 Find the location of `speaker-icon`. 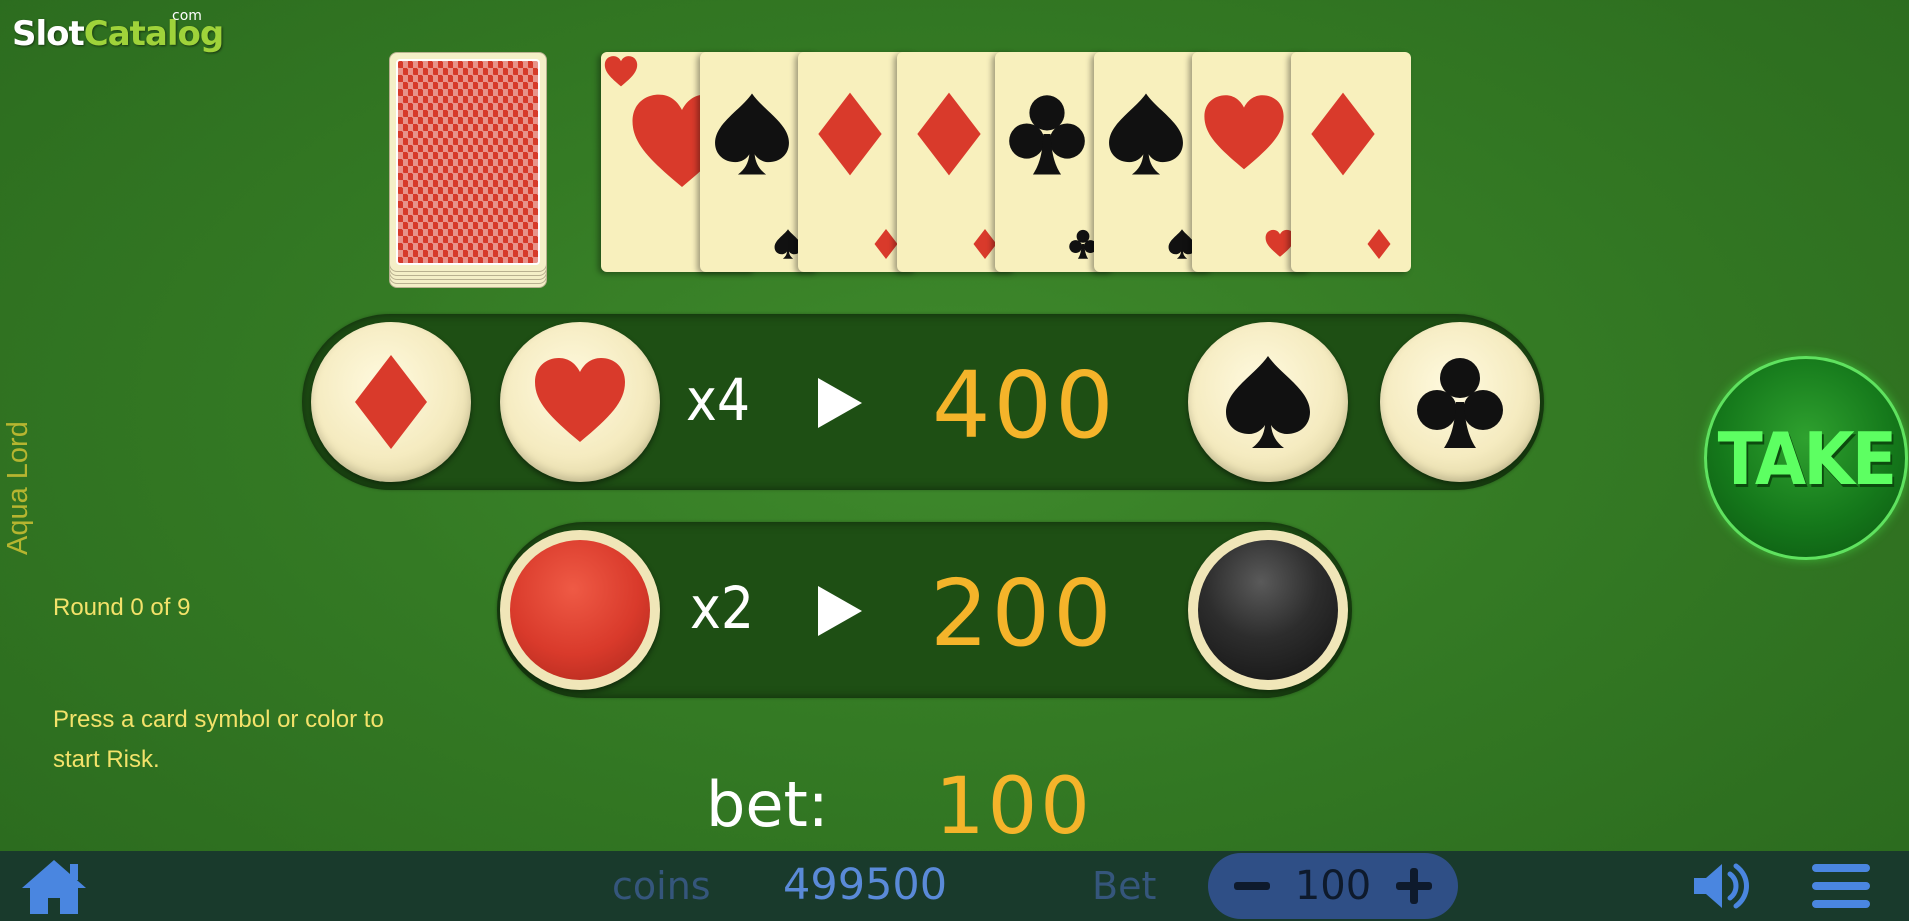

speaker-icon is located at coordinates (1721, 886).